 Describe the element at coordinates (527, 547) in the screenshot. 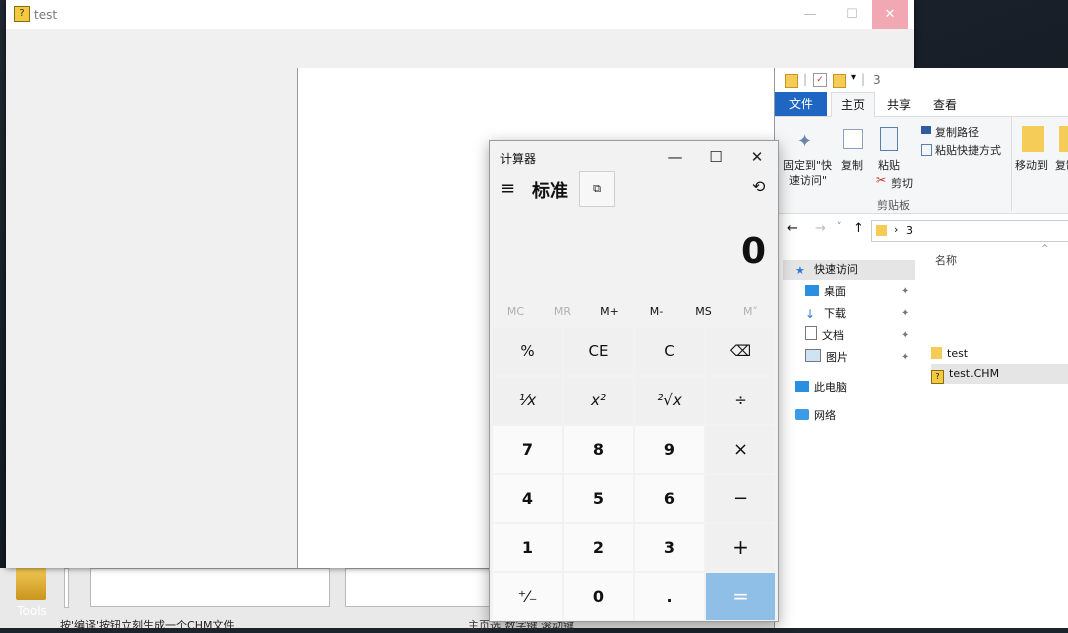

I see `digit-1-key: 1` at that location.